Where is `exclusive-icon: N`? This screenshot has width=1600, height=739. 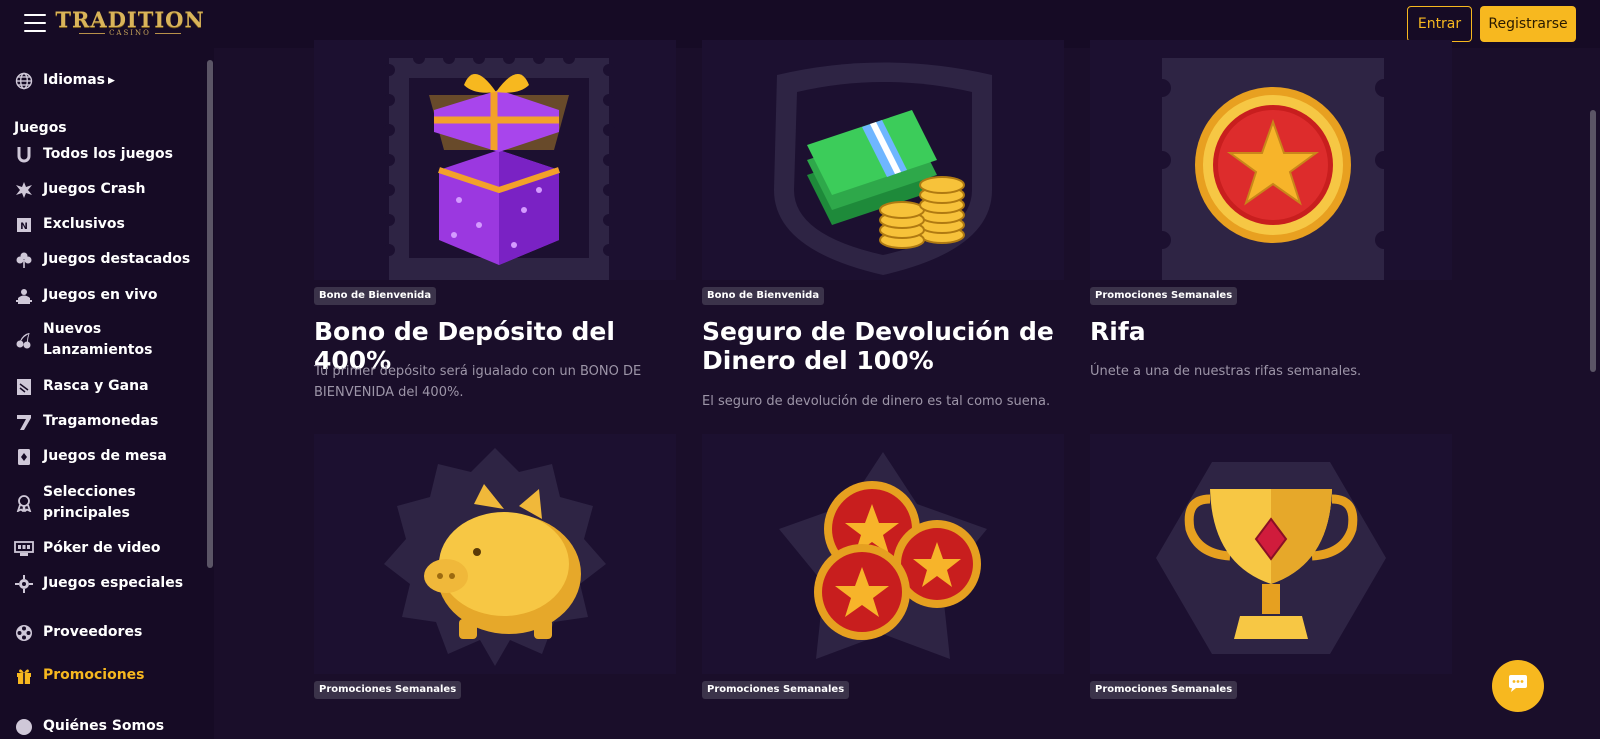 exclusive-icon: N is located at coordinates (24, 225).